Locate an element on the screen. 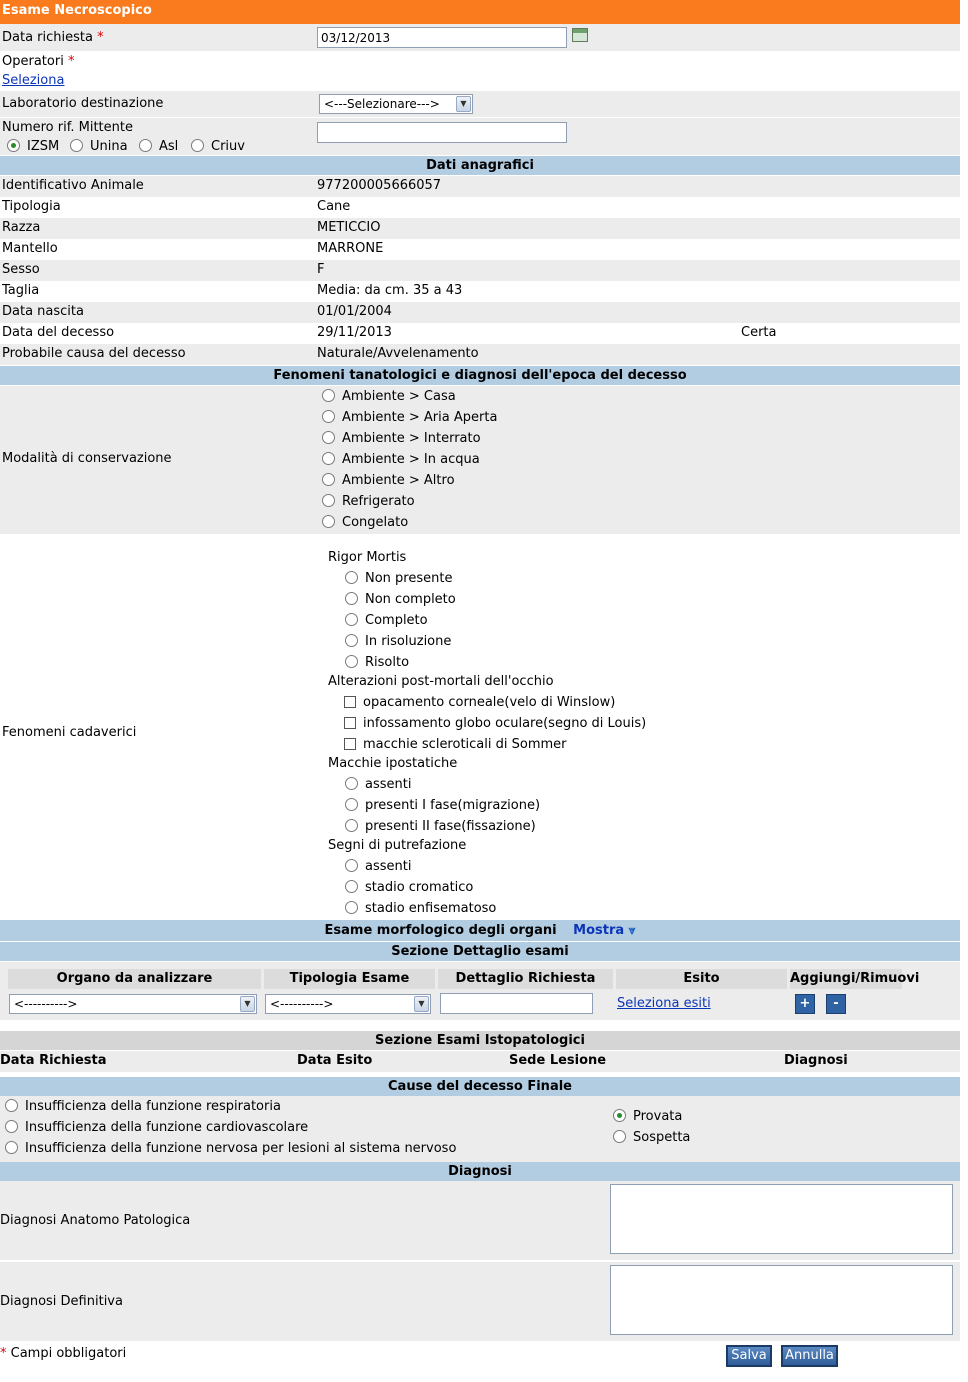 The height and width of the screenshot is (1382, 968). occhio-option: macchie scleroticali di Sommer is located at coordinates (455, 744).